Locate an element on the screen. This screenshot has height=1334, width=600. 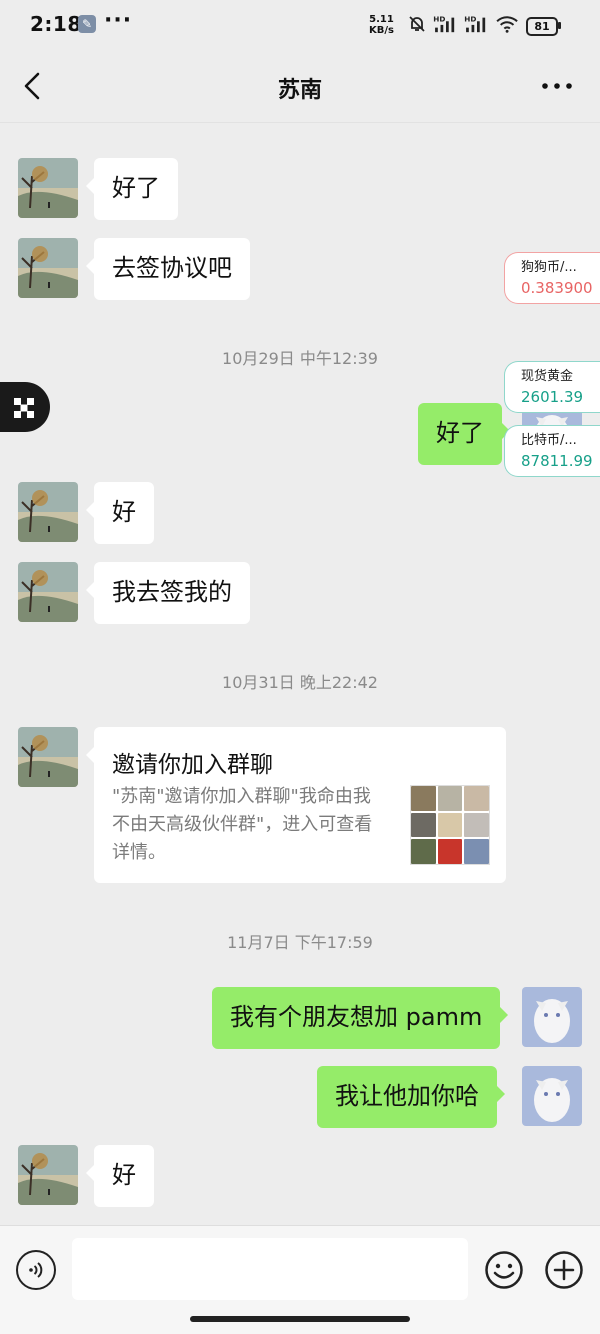
invite-title: 邀请你加入群聊 is located at coordinates (192, 765).